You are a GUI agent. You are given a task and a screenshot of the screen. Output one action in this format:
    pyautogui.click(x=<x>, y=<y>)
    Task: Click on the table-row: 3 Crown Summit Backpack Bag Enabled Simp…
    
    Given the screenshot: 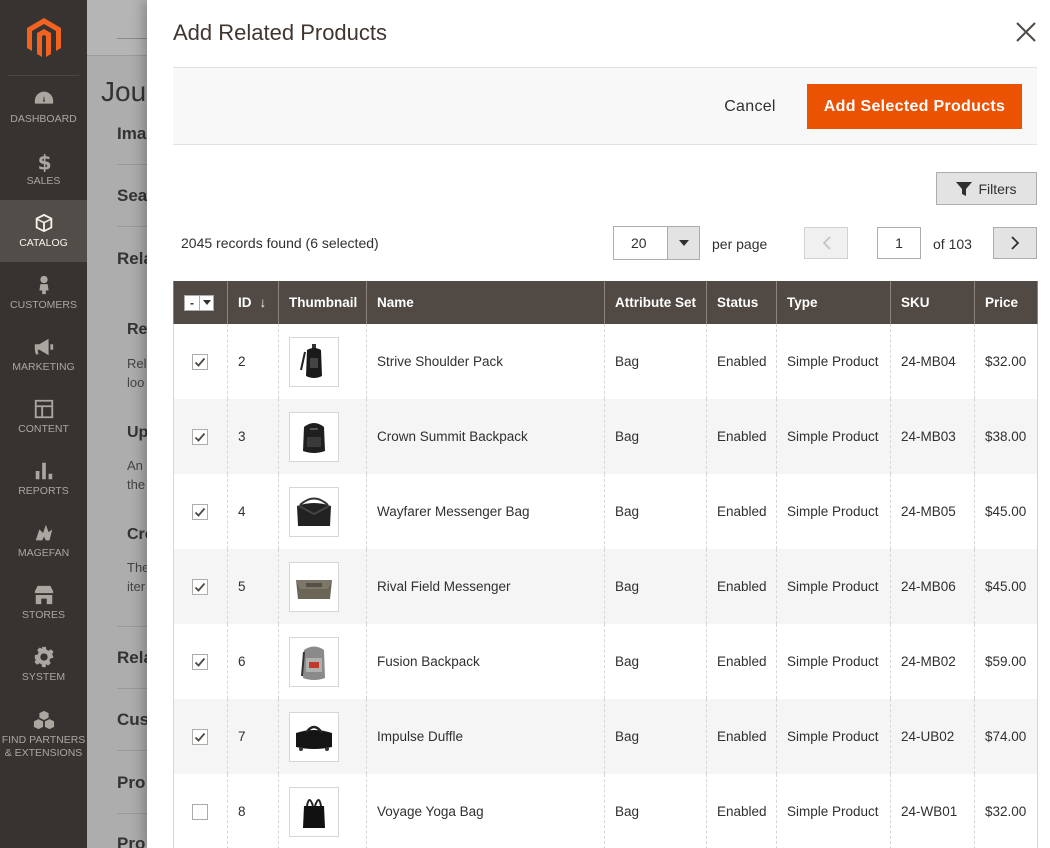 What is the action you would take?
    pyautogui.click(x=605, y=436)
    